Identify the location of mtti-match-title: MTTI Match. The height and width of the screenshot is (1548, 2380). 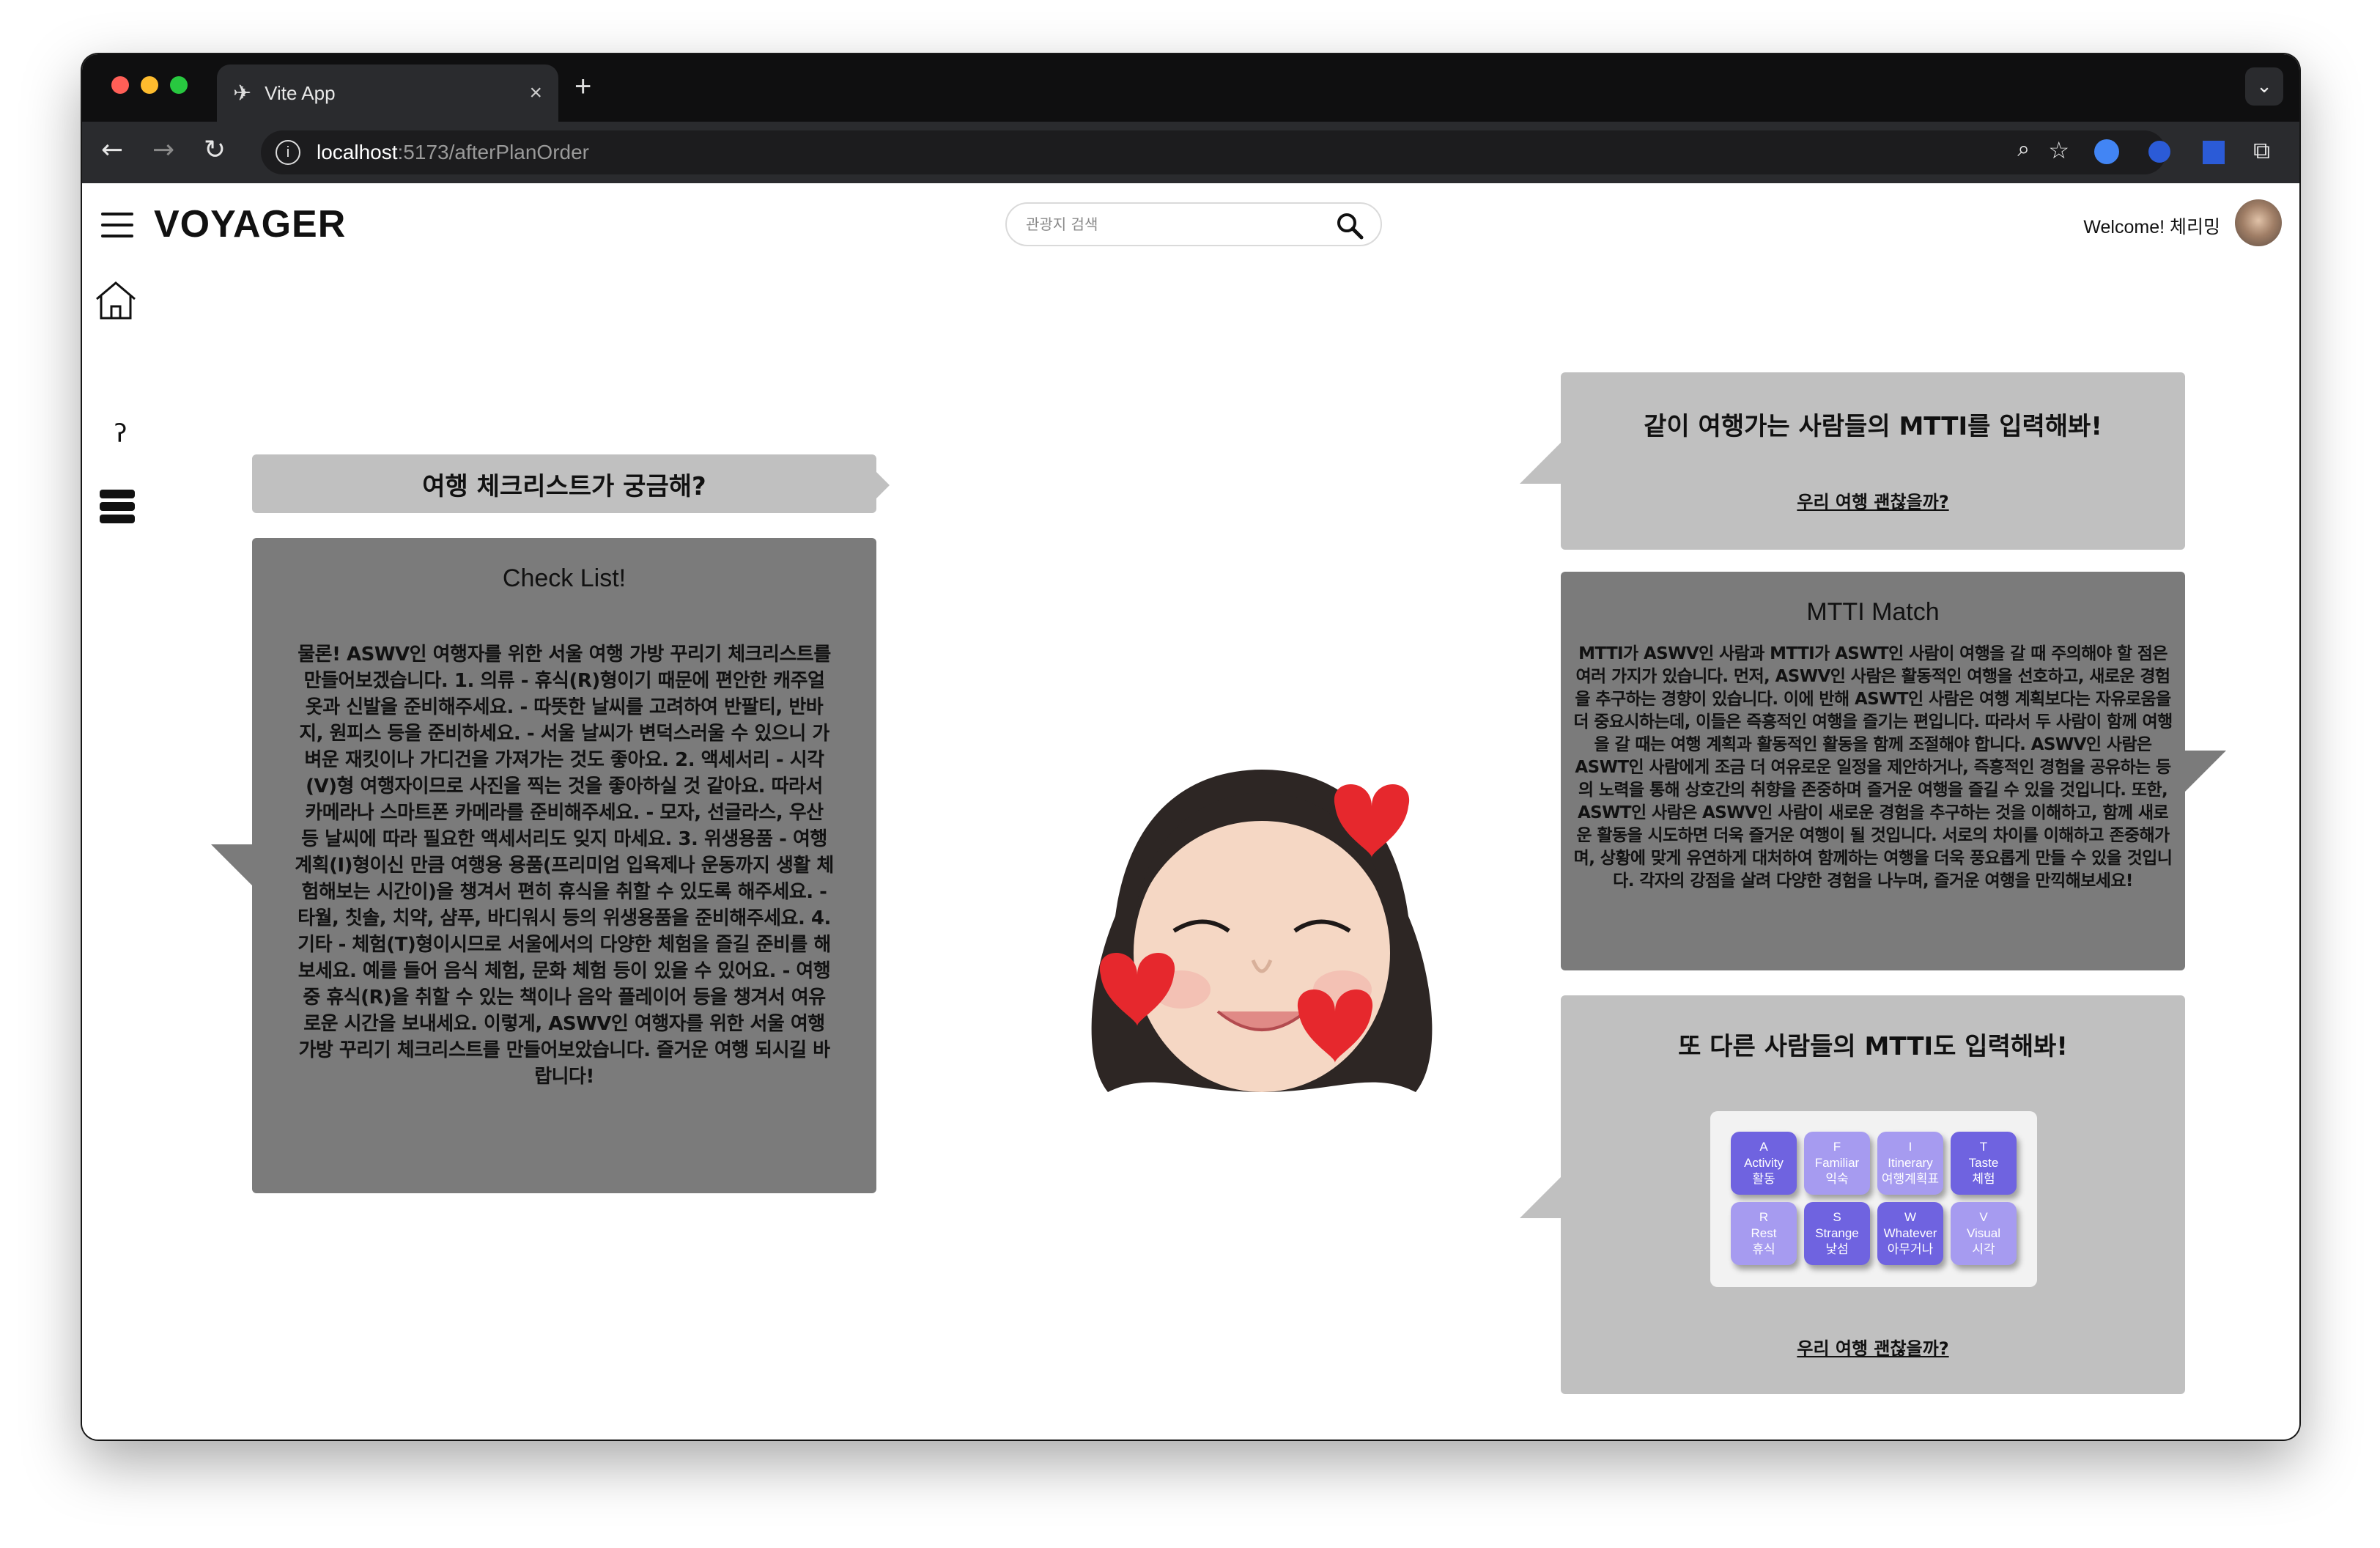
(1873, 612).